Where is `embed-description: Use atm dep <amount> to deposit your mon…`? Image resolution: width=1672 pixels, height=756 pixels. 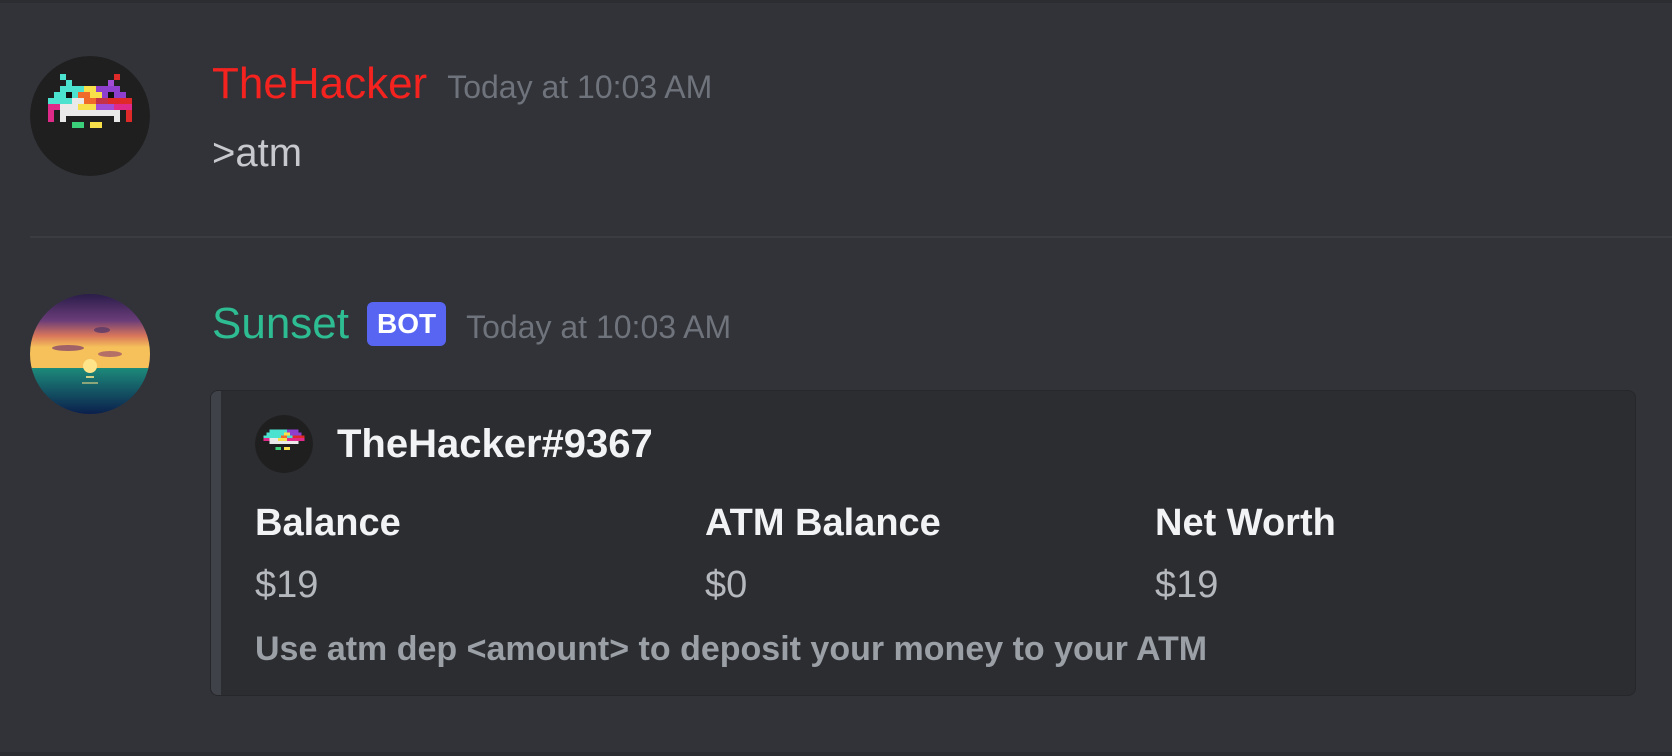 embed-description: Use atm dep <amount> to deposit your mon… is located at coordinates (731, 649).